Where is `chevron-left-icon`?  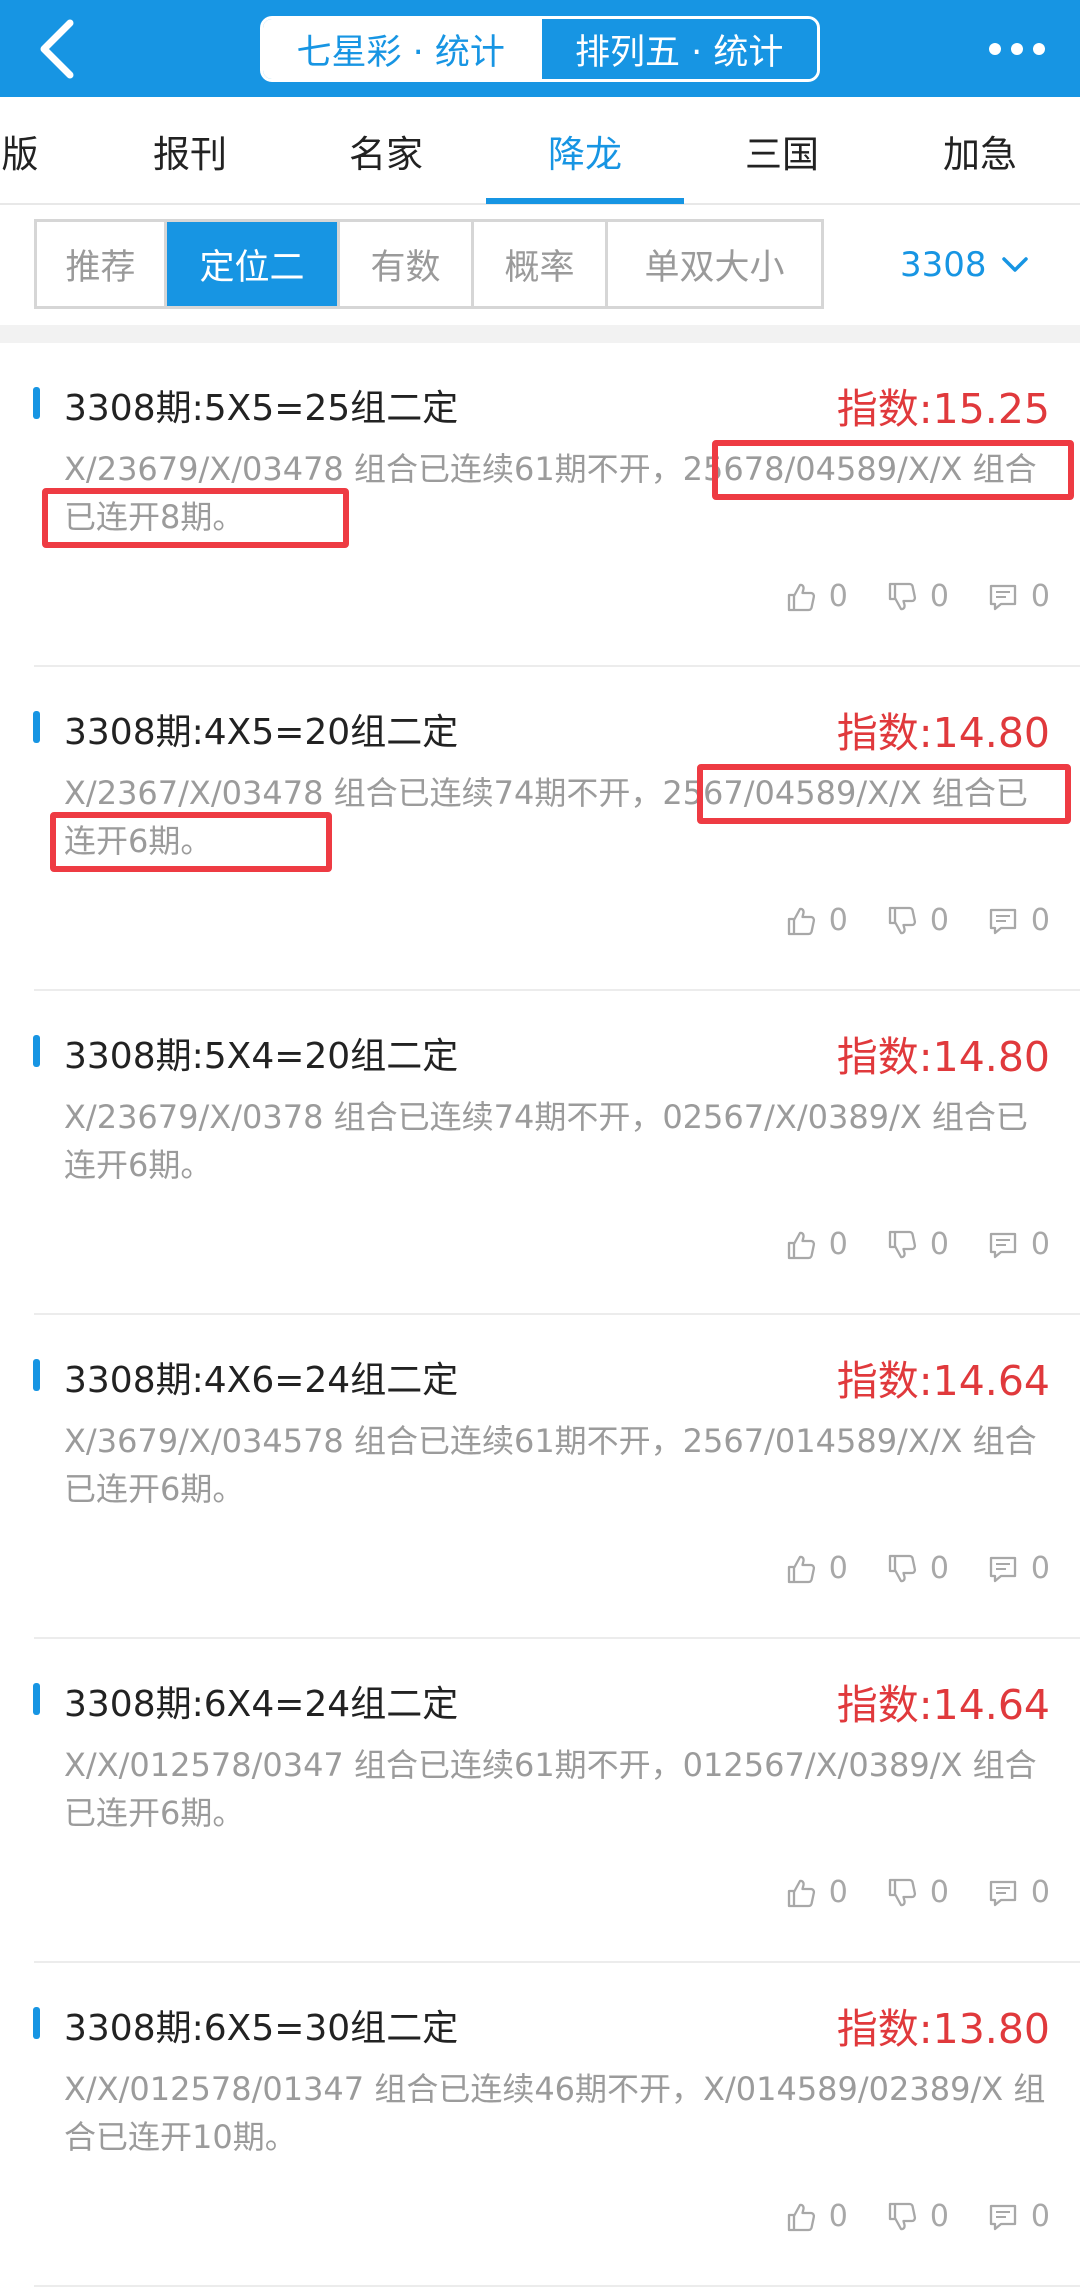 chevron-left-icon is located at coordinates (57, 49).